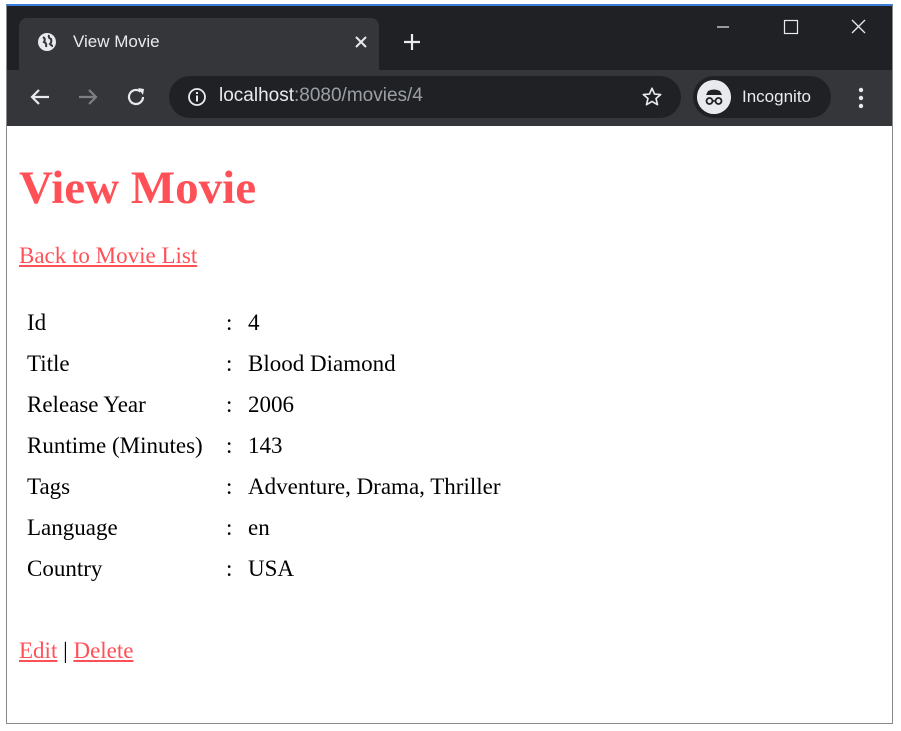  What do you see at coordinates (322, 363) in the screenshot?
I see `field-value: Blood Diamond` at bounding box center [322, 363].